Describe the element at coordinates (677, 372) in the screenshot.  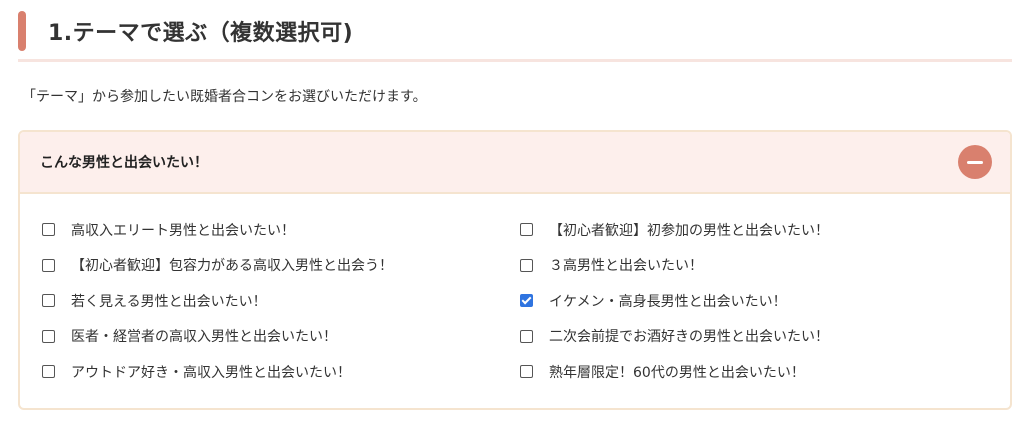
I see `theme-option-label: 熟年層限定！60代の男性と出会いたい！` at that location.